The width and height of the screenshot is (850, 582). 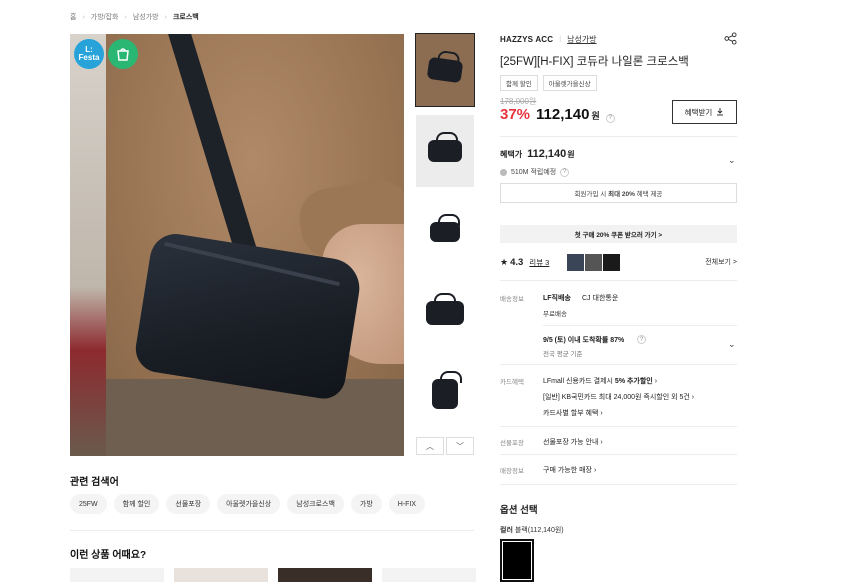 I want to click on share-icon, so click(x=730, y=41).